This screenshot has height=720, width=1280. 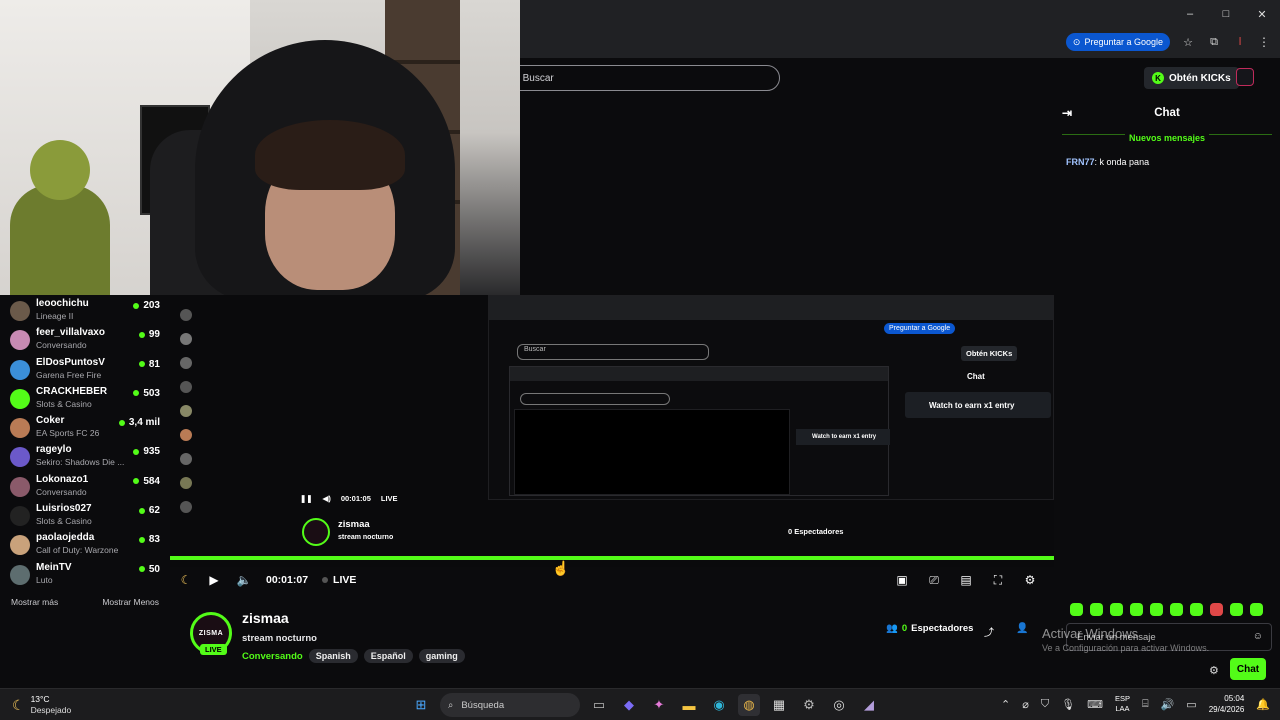 I want to click on collapse-chat-icon: ⇥, so click(x=1067, y=113).